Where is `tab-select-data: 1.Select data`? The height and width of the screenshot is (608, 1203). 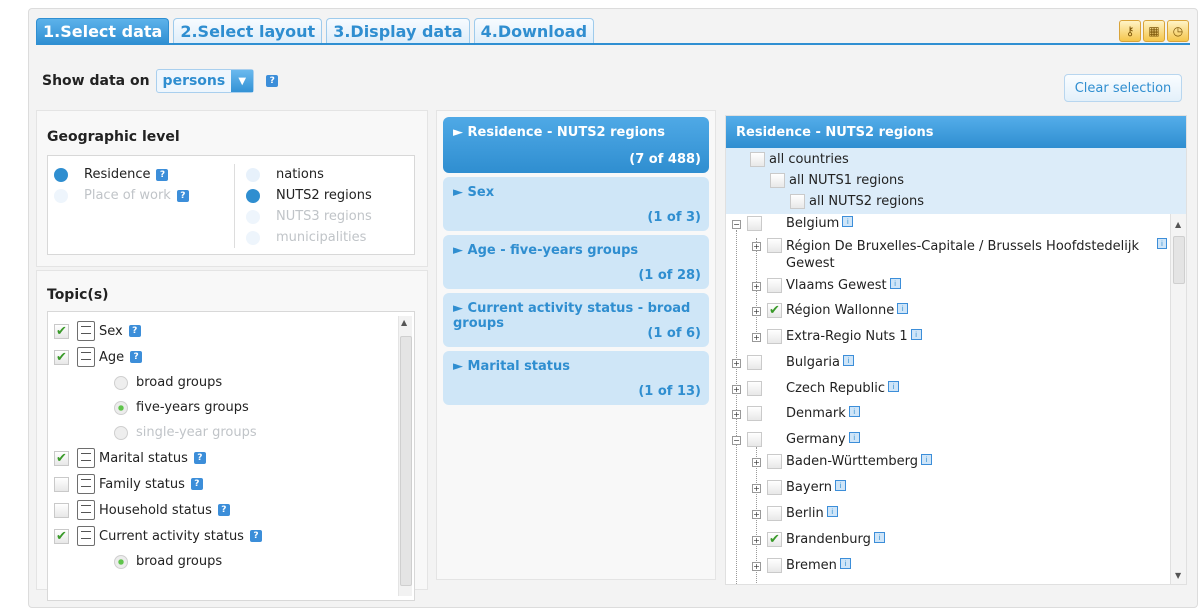
tab-select-data: 1.Select data is located at coordinates (103, 31).